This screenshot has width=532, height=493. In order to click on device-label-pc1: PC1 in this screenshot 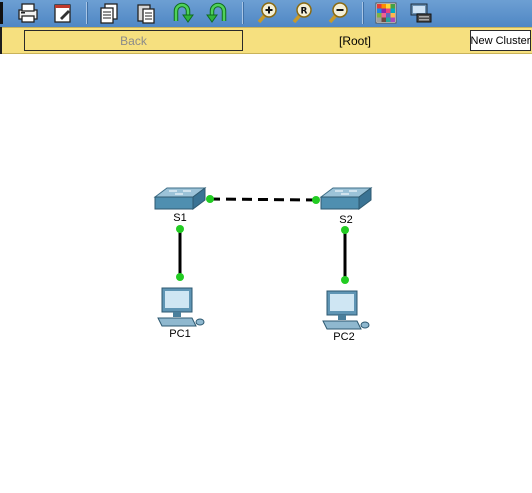, I will do `click(180, 334)`.